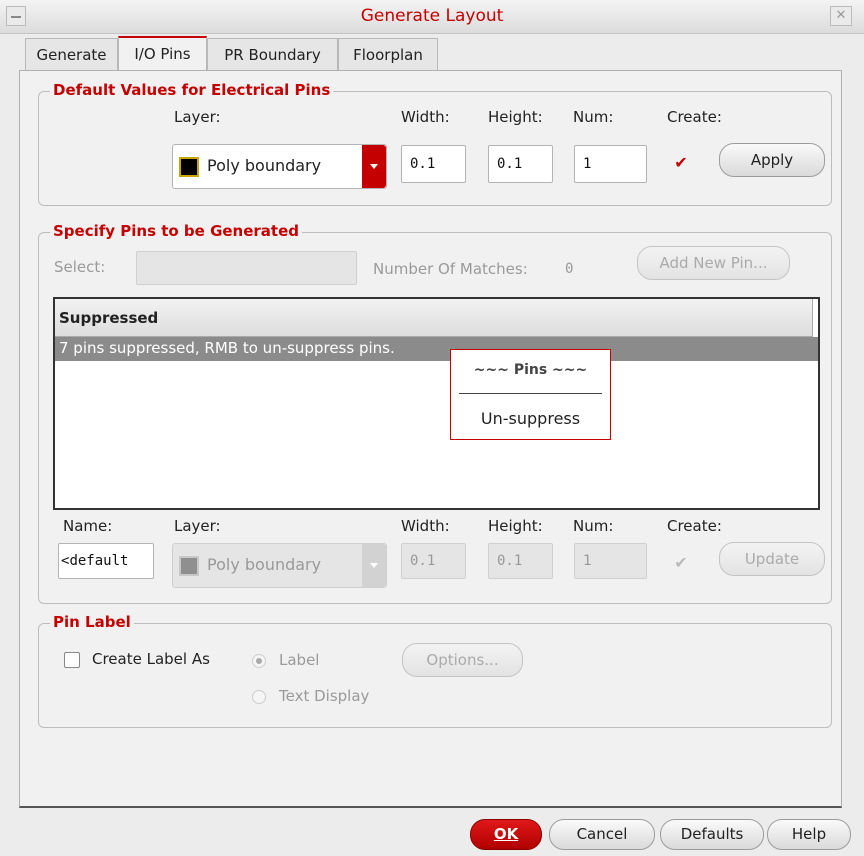 The image size is (864, 856). I want to click on label-radio, so click(259, 661).